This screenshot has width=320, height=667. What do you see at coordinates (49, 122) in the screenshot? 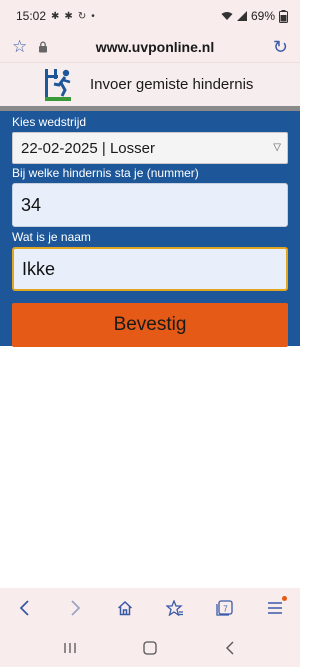
I see `competition-label: Kies wedstrijd` at bounding box center [49, 122].